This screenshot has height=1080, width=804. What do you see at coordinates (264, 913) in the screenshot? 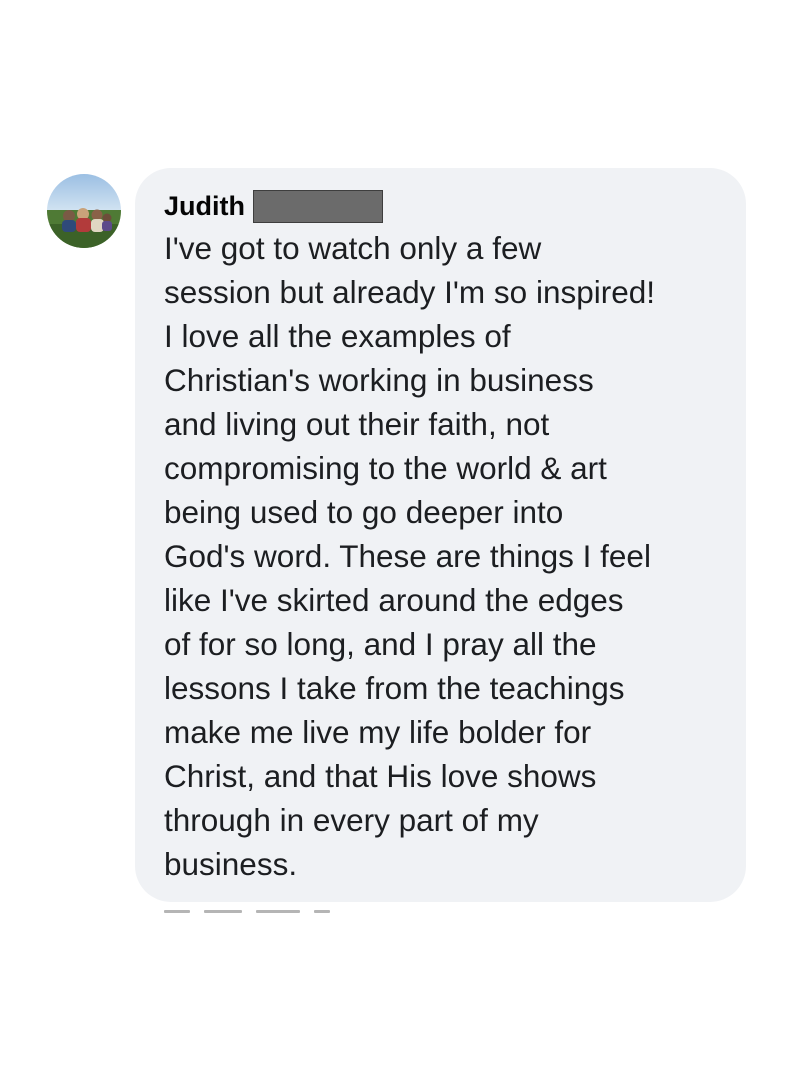
I see `cropped-next-comment-edge` at bounding box center [264, 913].